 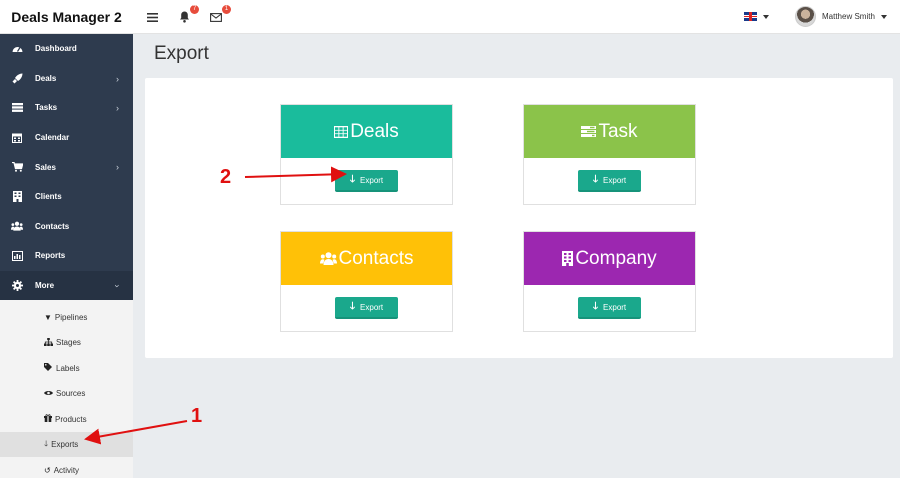 I want to click on sidebar-item-calendar: Calendar, so click(x=66, y=138).